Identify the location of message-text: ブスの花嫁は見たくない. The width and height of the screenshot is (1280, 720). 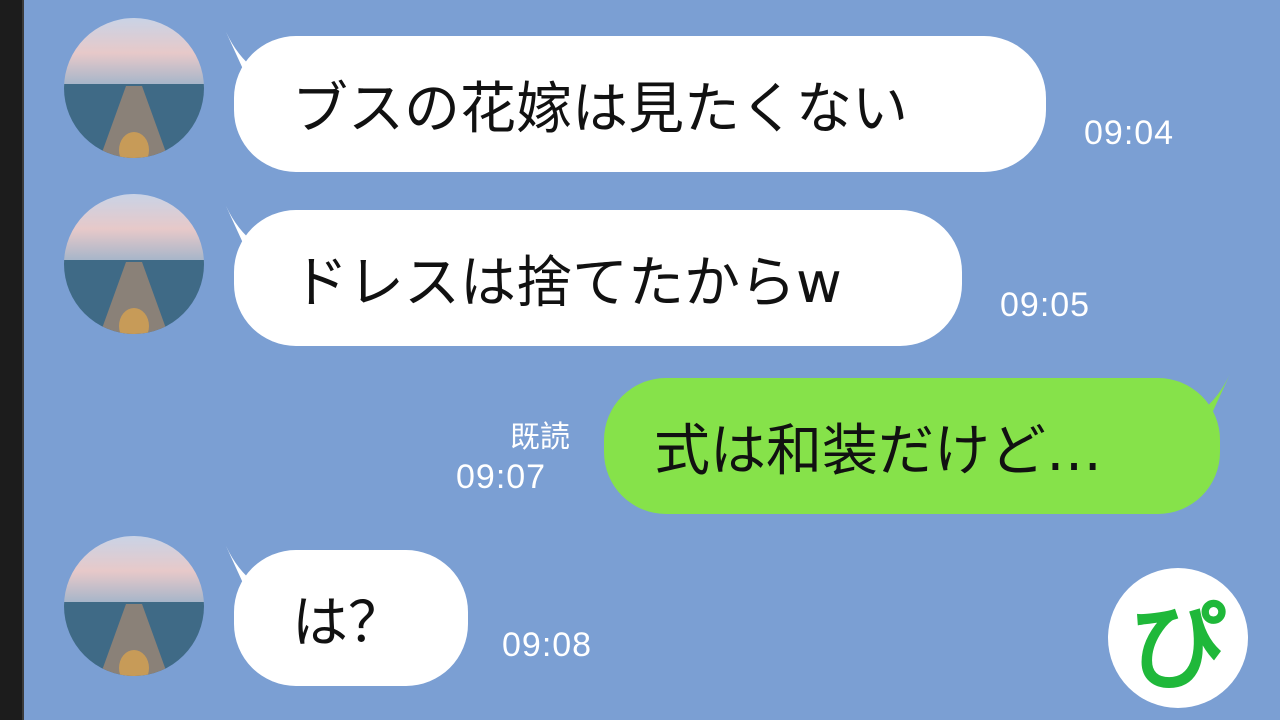
(600, 109).